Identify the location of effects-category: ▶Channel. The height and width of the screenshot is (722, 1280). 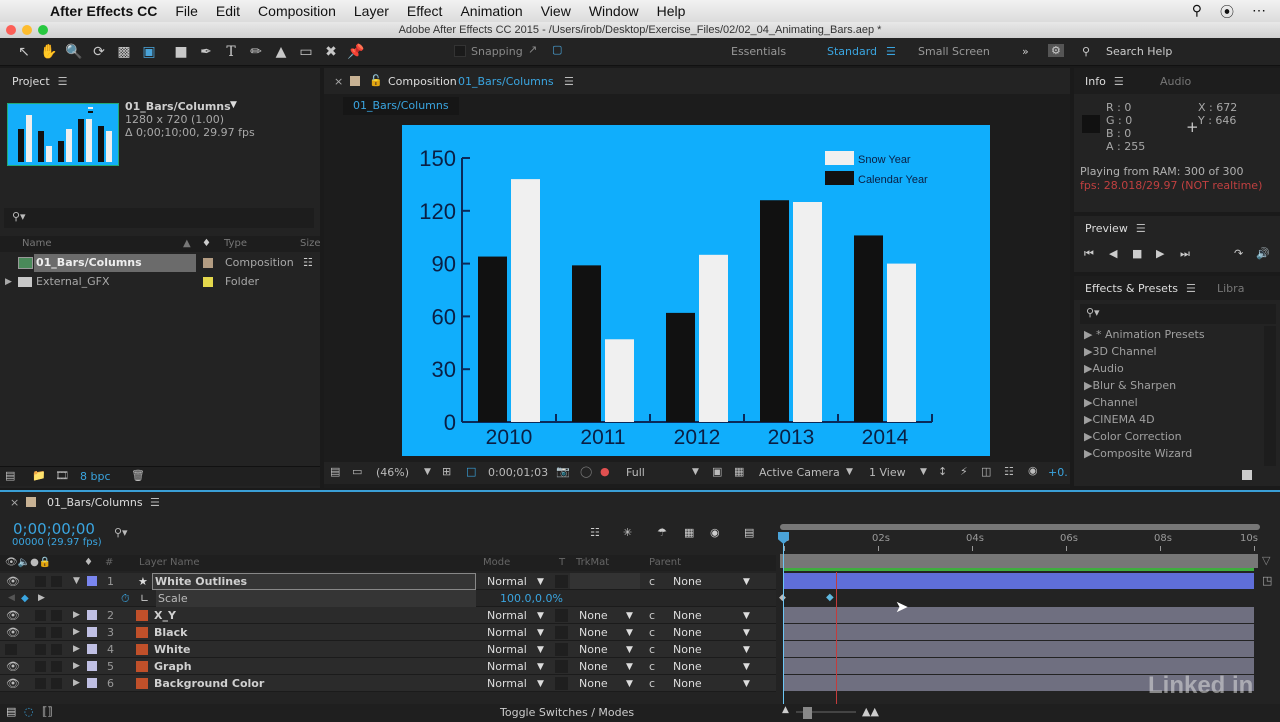
(1111, 402).